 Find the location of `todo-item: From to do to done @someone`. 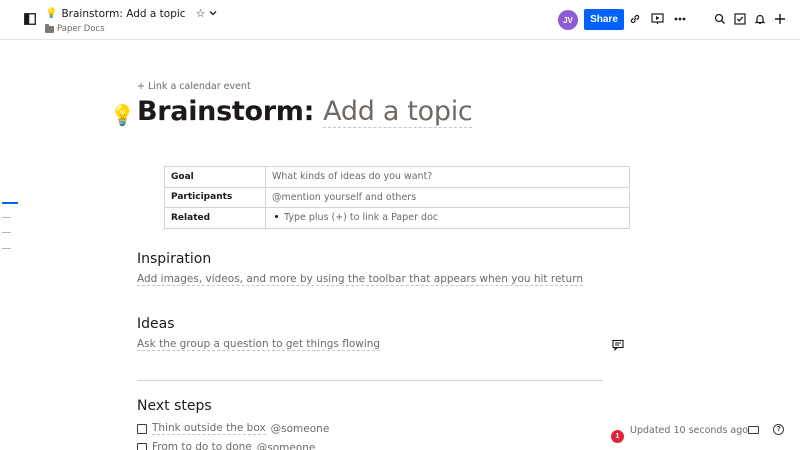

todo-item: From to do to done @someone is located at coordinates (226, 445).